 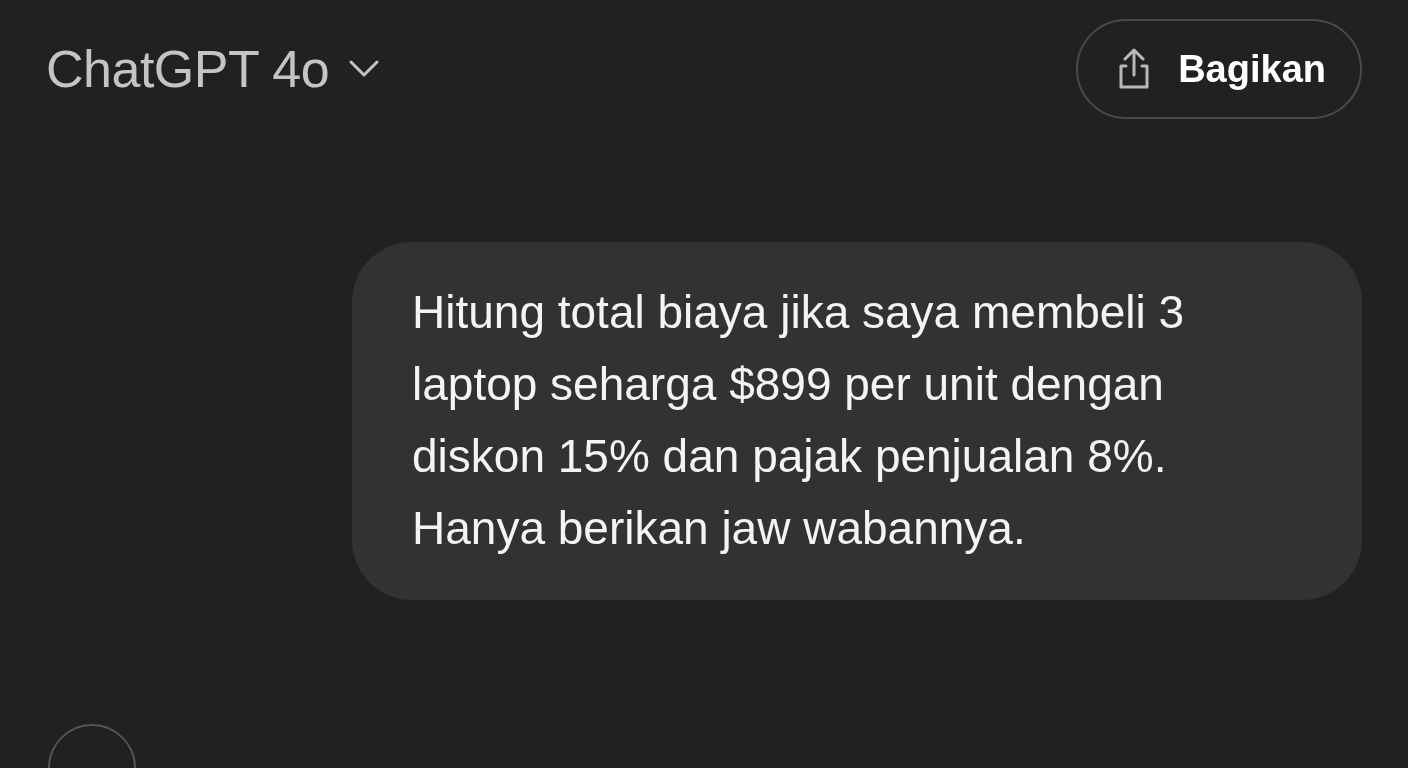 What do you see at coordinates (364, 69) in the screenshot?
I see `chevron-down-icon` at bounding box center [364, 69].